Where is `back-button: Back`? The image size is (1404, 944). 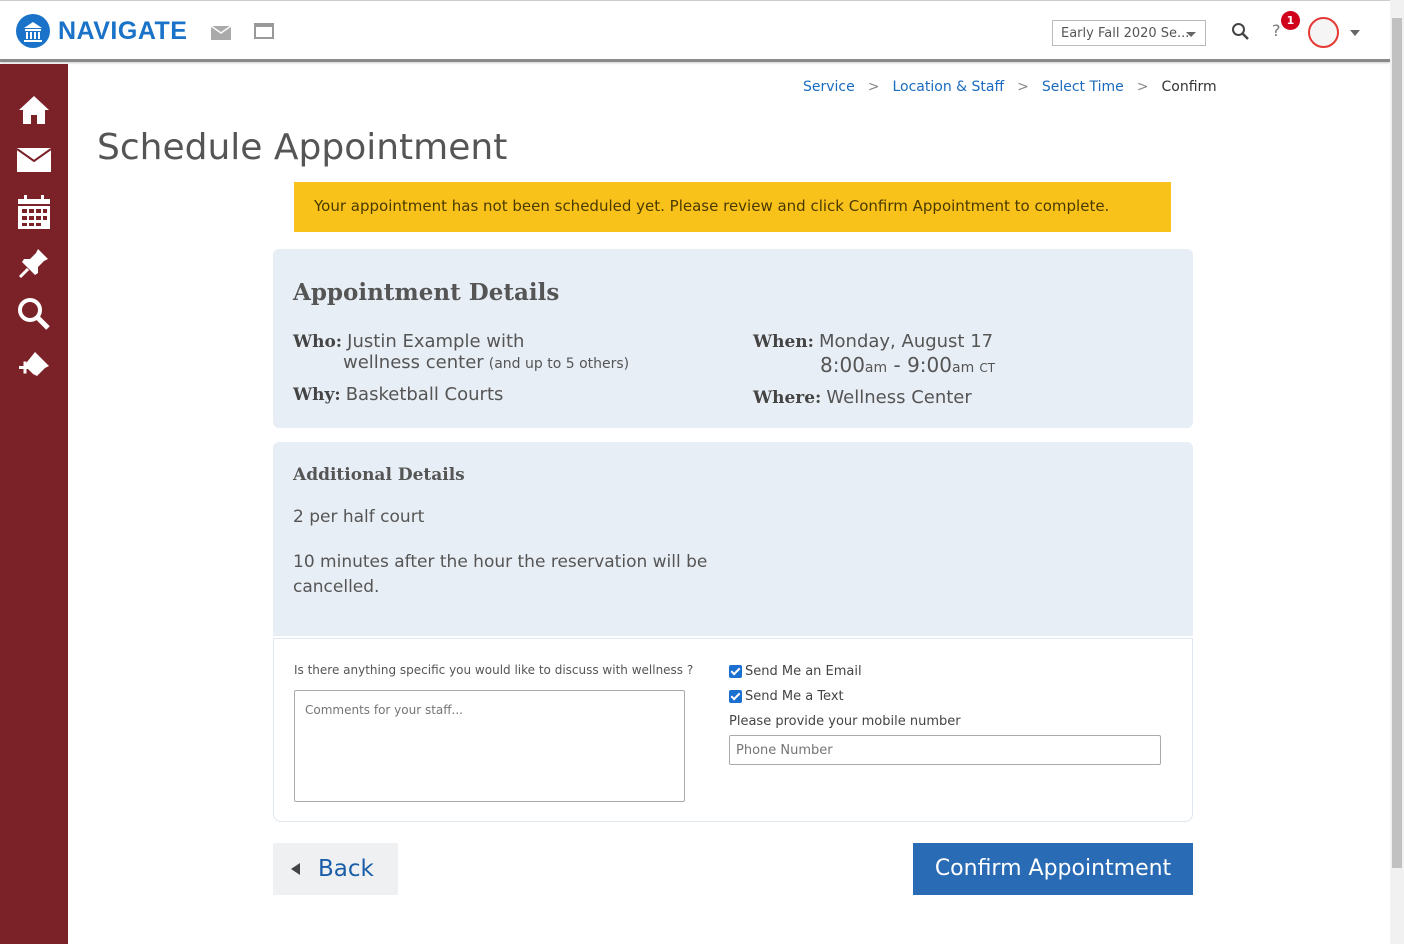 back-button: Back is located at coordinates (335, 869).